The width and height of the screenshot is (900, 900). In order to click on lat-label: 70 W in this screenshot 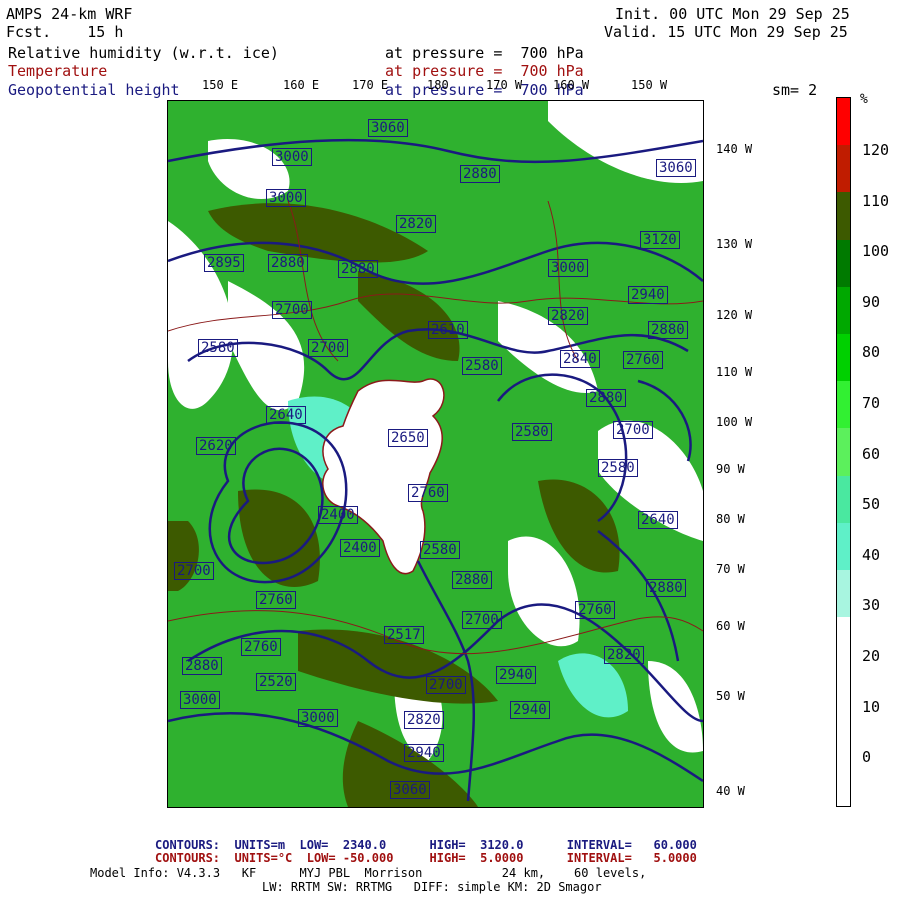, I will do `click(730, 569)`.